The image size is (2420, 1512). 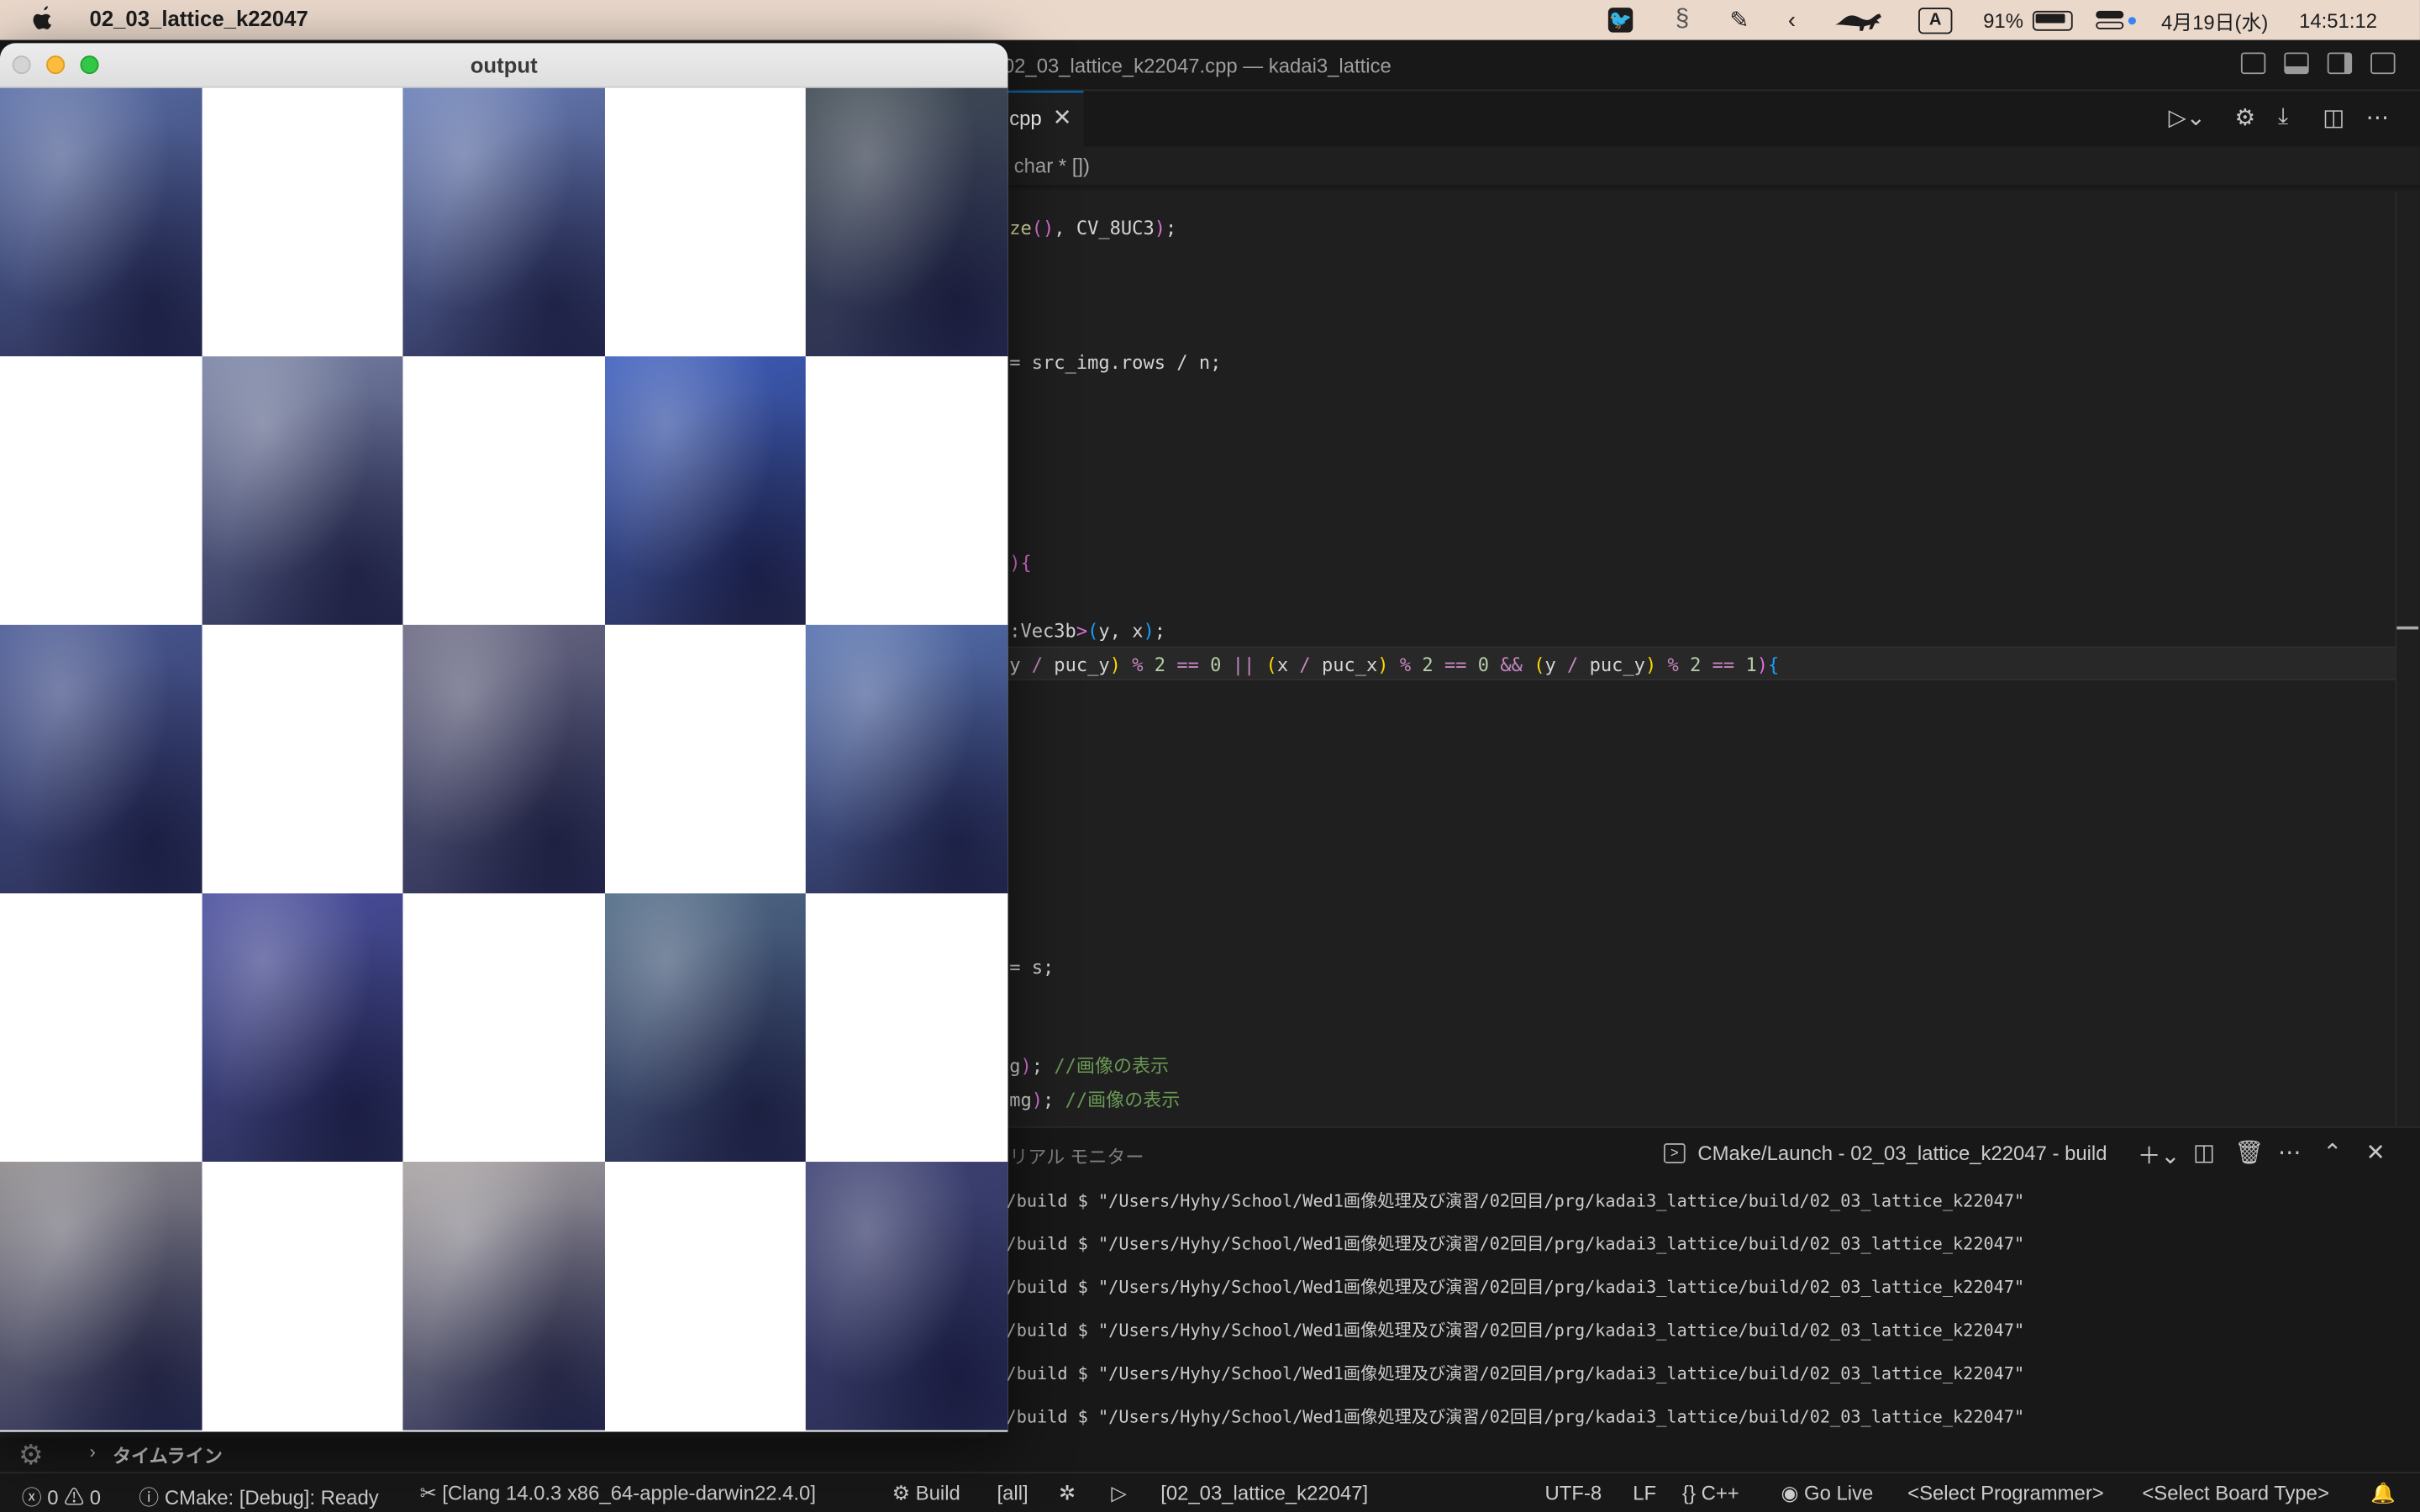 I want to click on close-panel-icon: ✕, so click(x=2376, y=1152).